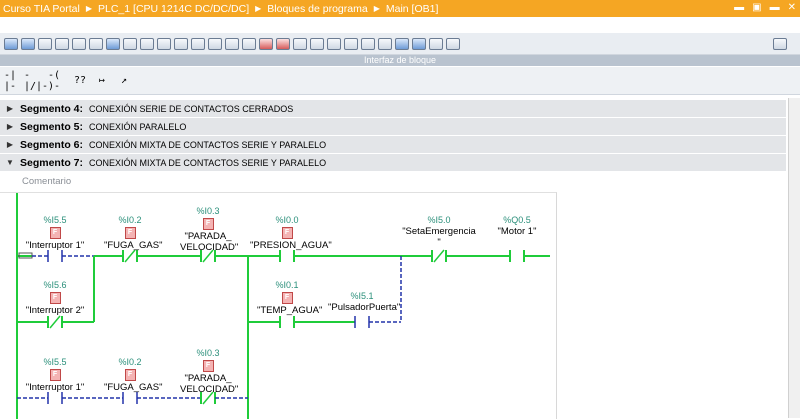 The image size is (800, 419). I want to click on operand-address: %I5.1, so click(362, 296).